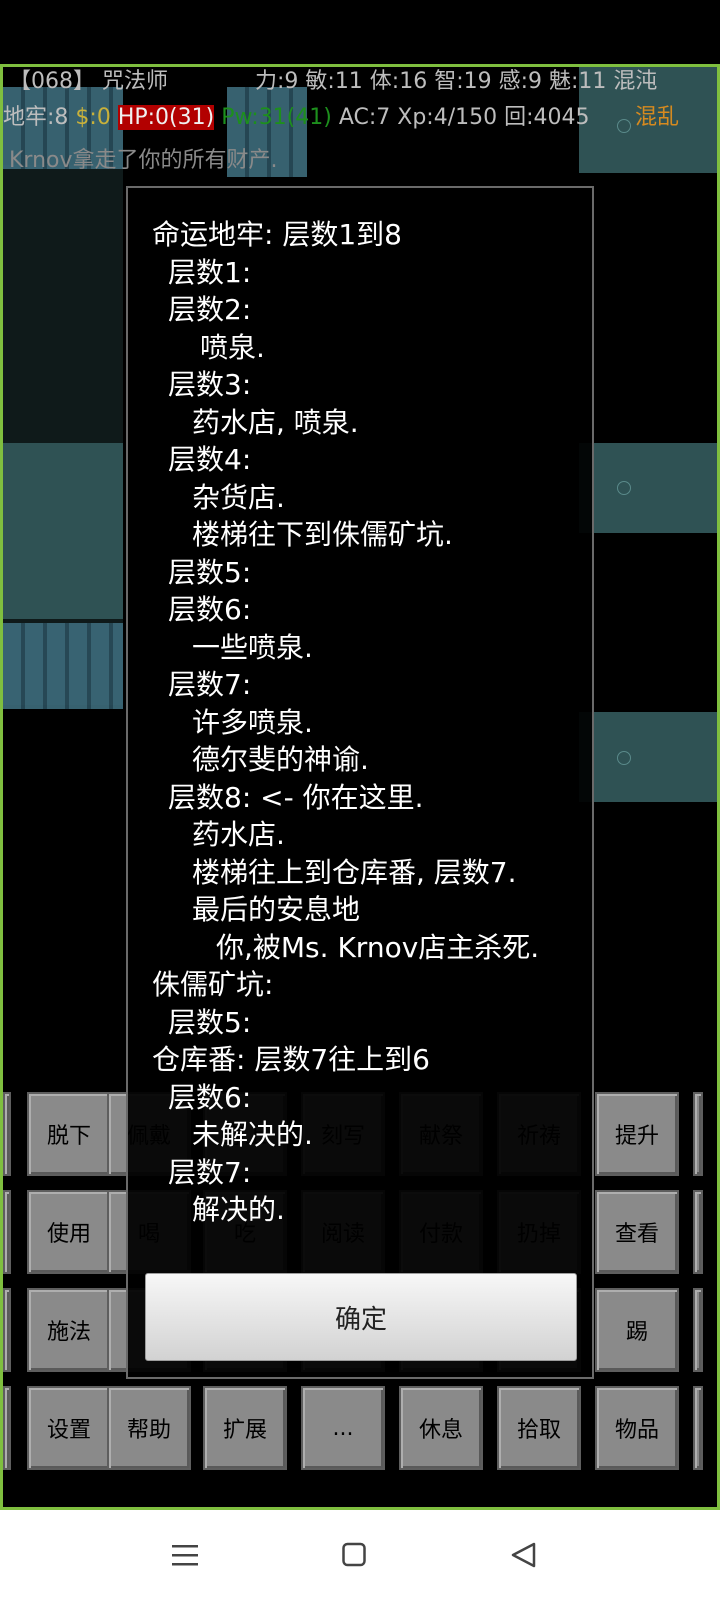 This screenshot has height=1600, width=720. What do you see at coordinates (280, 759) in the screenshot?
I see `dialog-line: 德尔斐的神谕.` at bounding box center [280, 759].